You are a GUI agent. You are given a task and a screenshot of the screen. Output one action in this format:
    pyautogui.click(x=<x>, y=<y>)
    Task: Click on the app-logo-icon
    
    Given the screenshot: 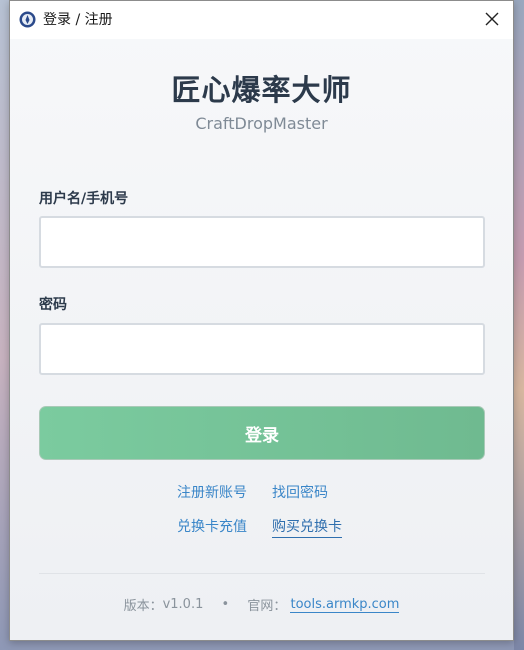 What is the action you would take?
    pyautogui.click(x=27, y=19)
    